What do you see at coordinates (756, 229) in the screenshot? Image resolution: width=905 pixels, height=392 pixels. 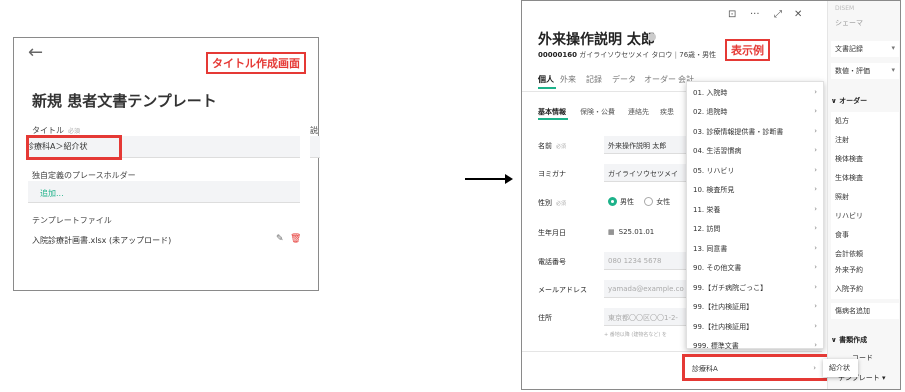 I see `menu-item: 12. 訪問 ›` at bounding box center [756, 229].